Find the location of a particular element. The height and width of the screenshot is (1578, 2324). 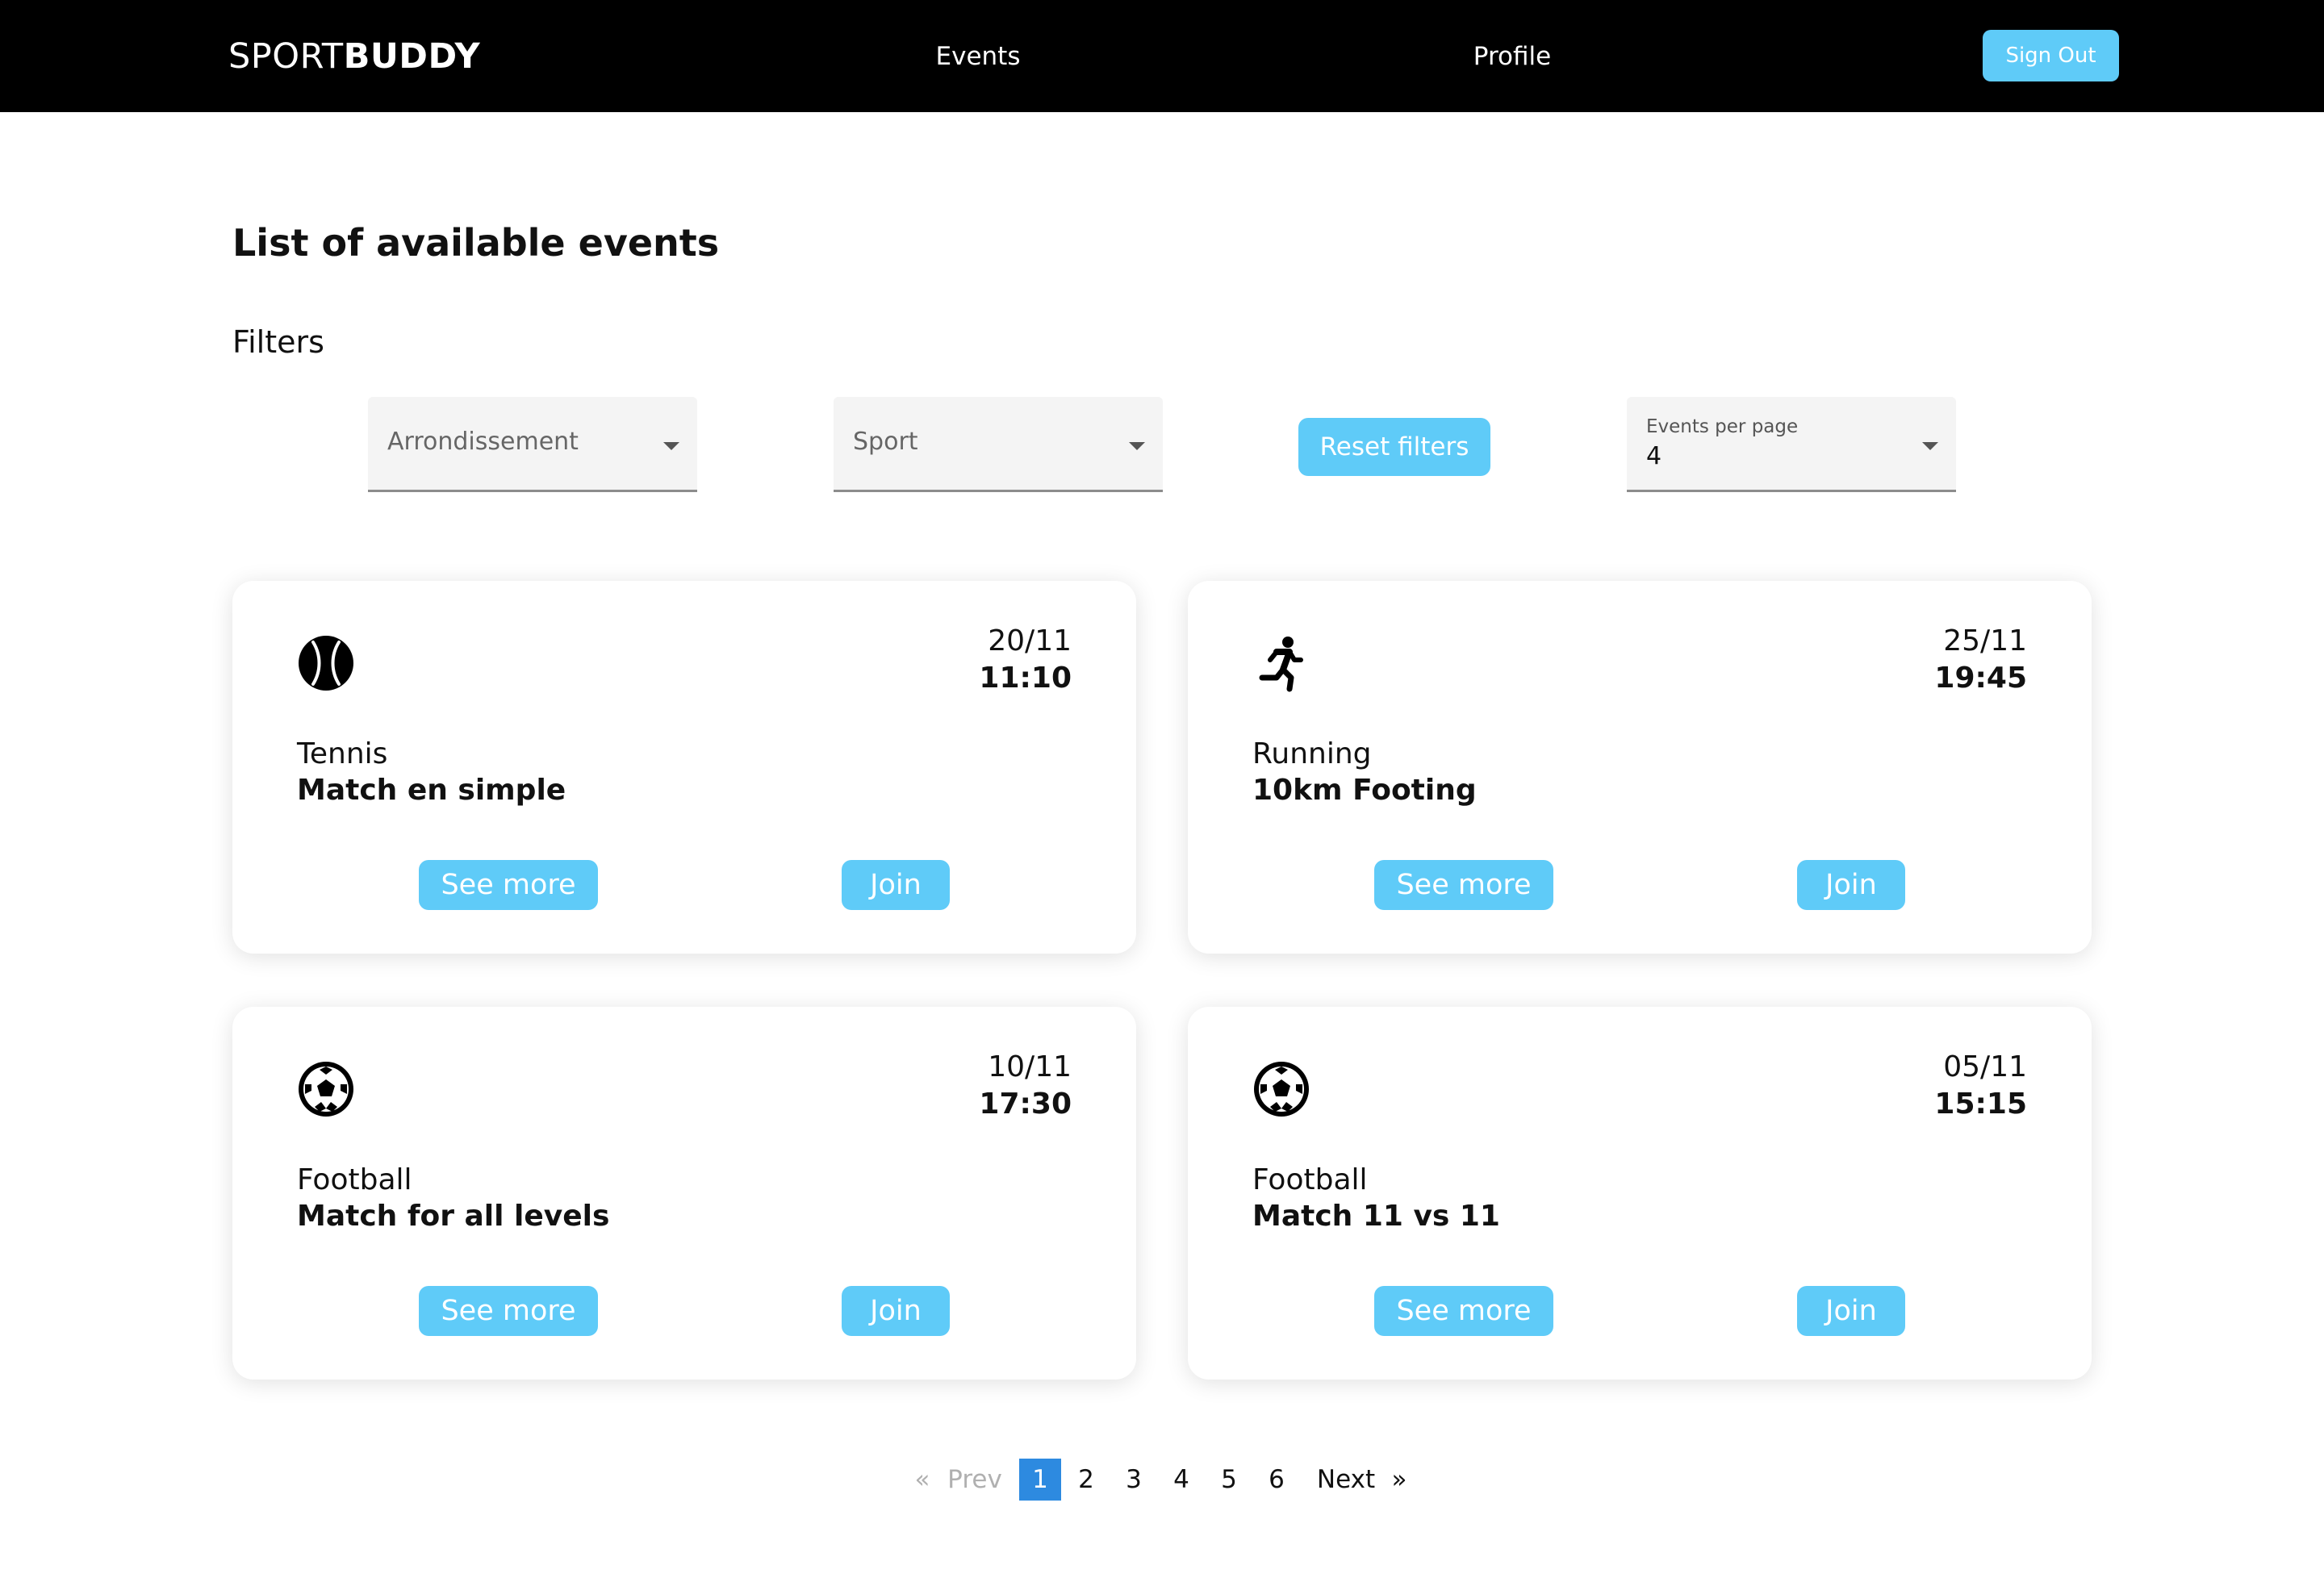

event-date: 20/11 is located at coordinates (1030, 641).